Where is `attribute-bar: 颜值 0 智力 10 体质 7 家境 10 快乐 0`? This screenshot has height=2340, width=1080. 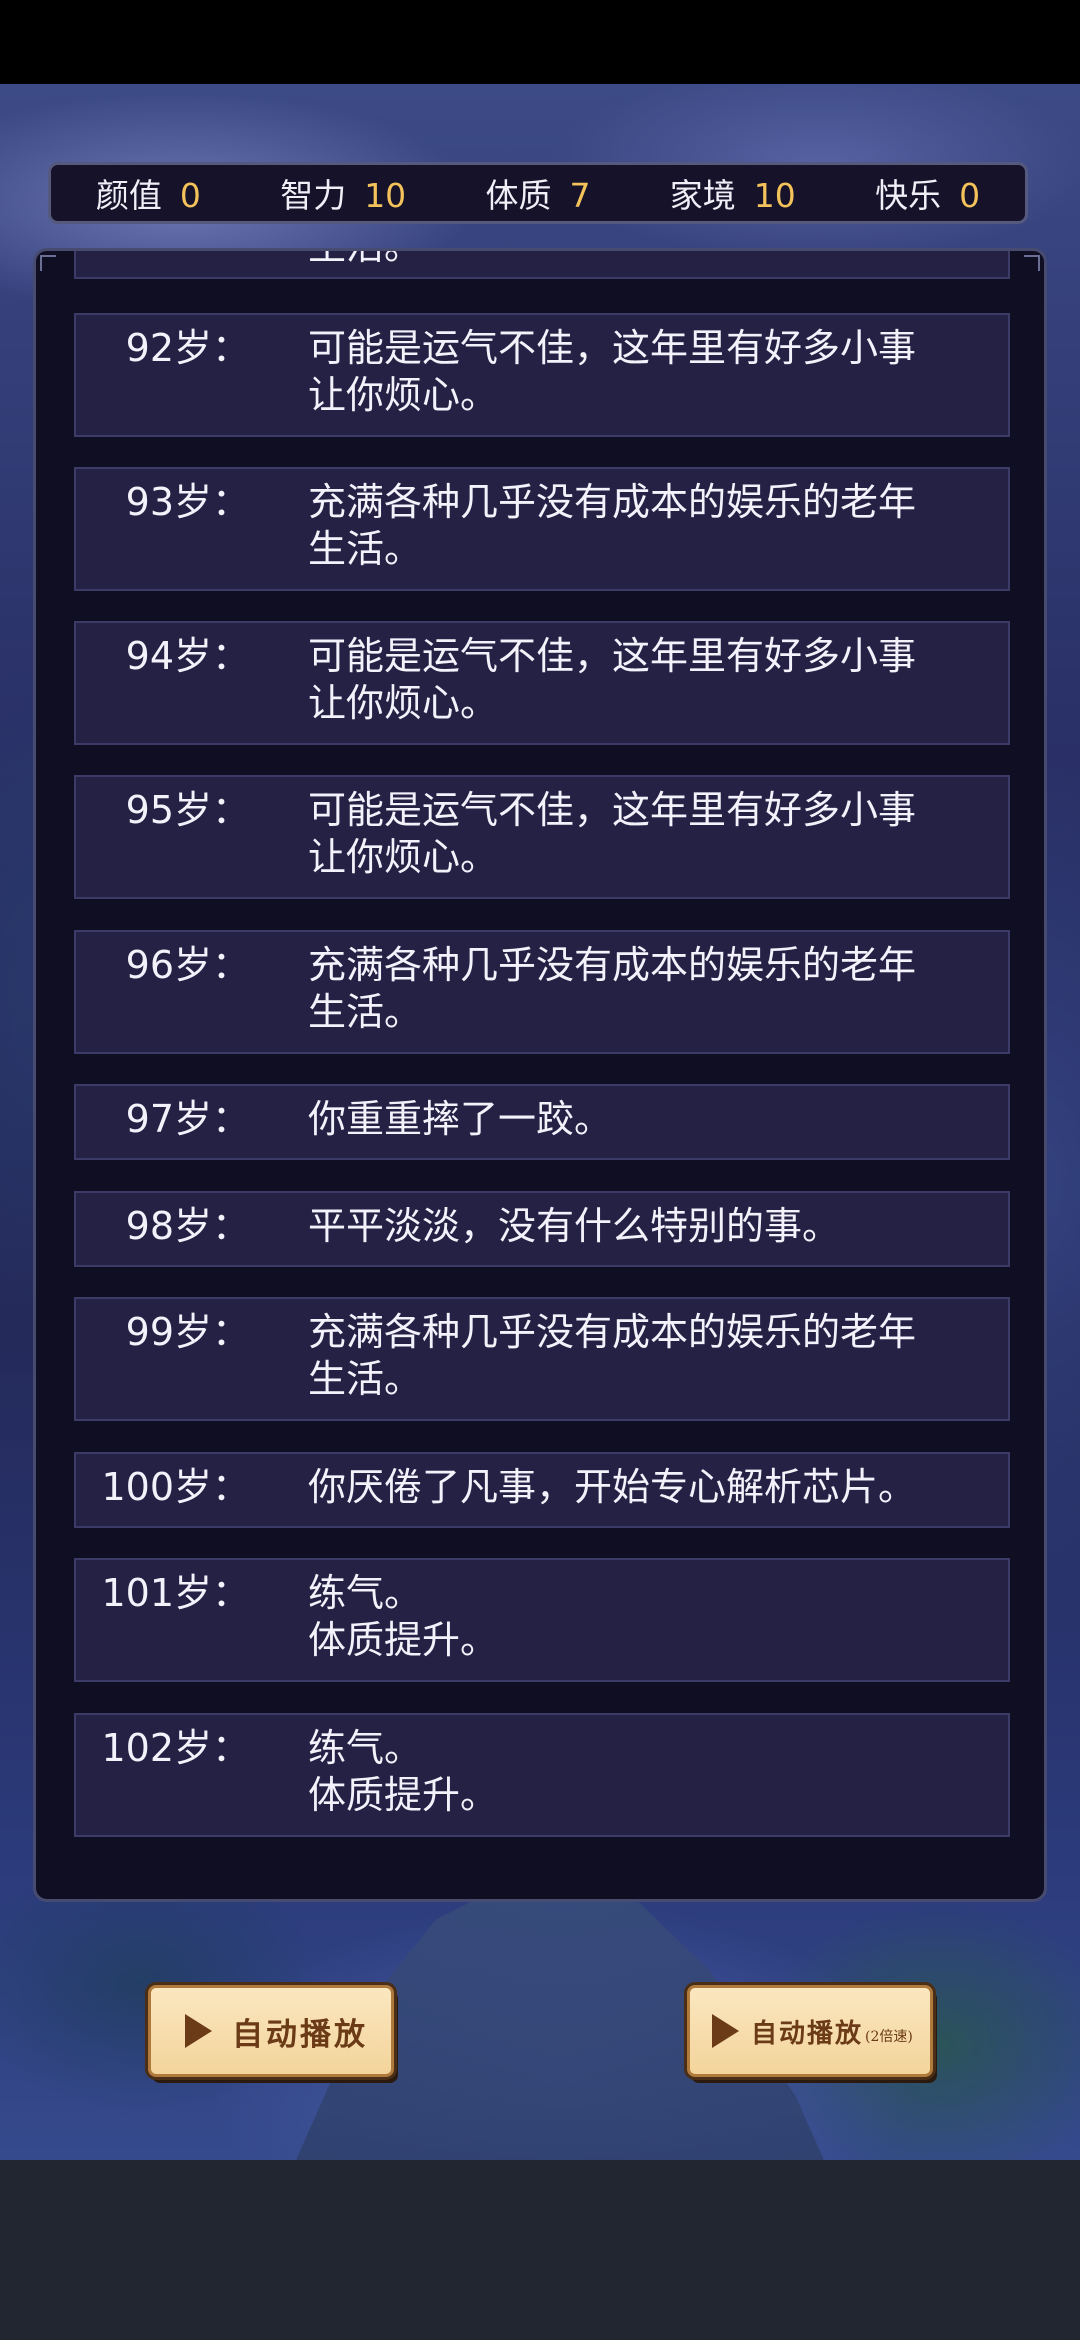 attribute-bar: 颜值 0 智力 10 体质 7 家境 10 快乐 0 is located at coordinates (538, 193).